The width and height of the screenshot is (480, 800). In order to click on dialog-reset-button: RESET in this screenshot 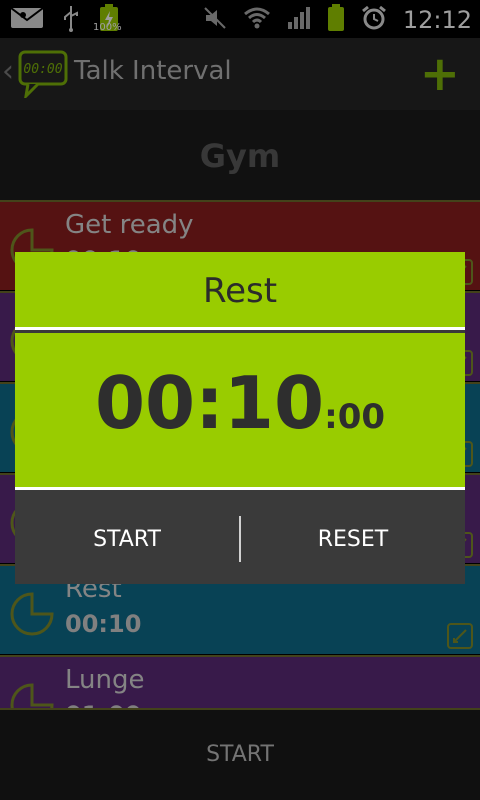, I will do `click(353, 539)`.